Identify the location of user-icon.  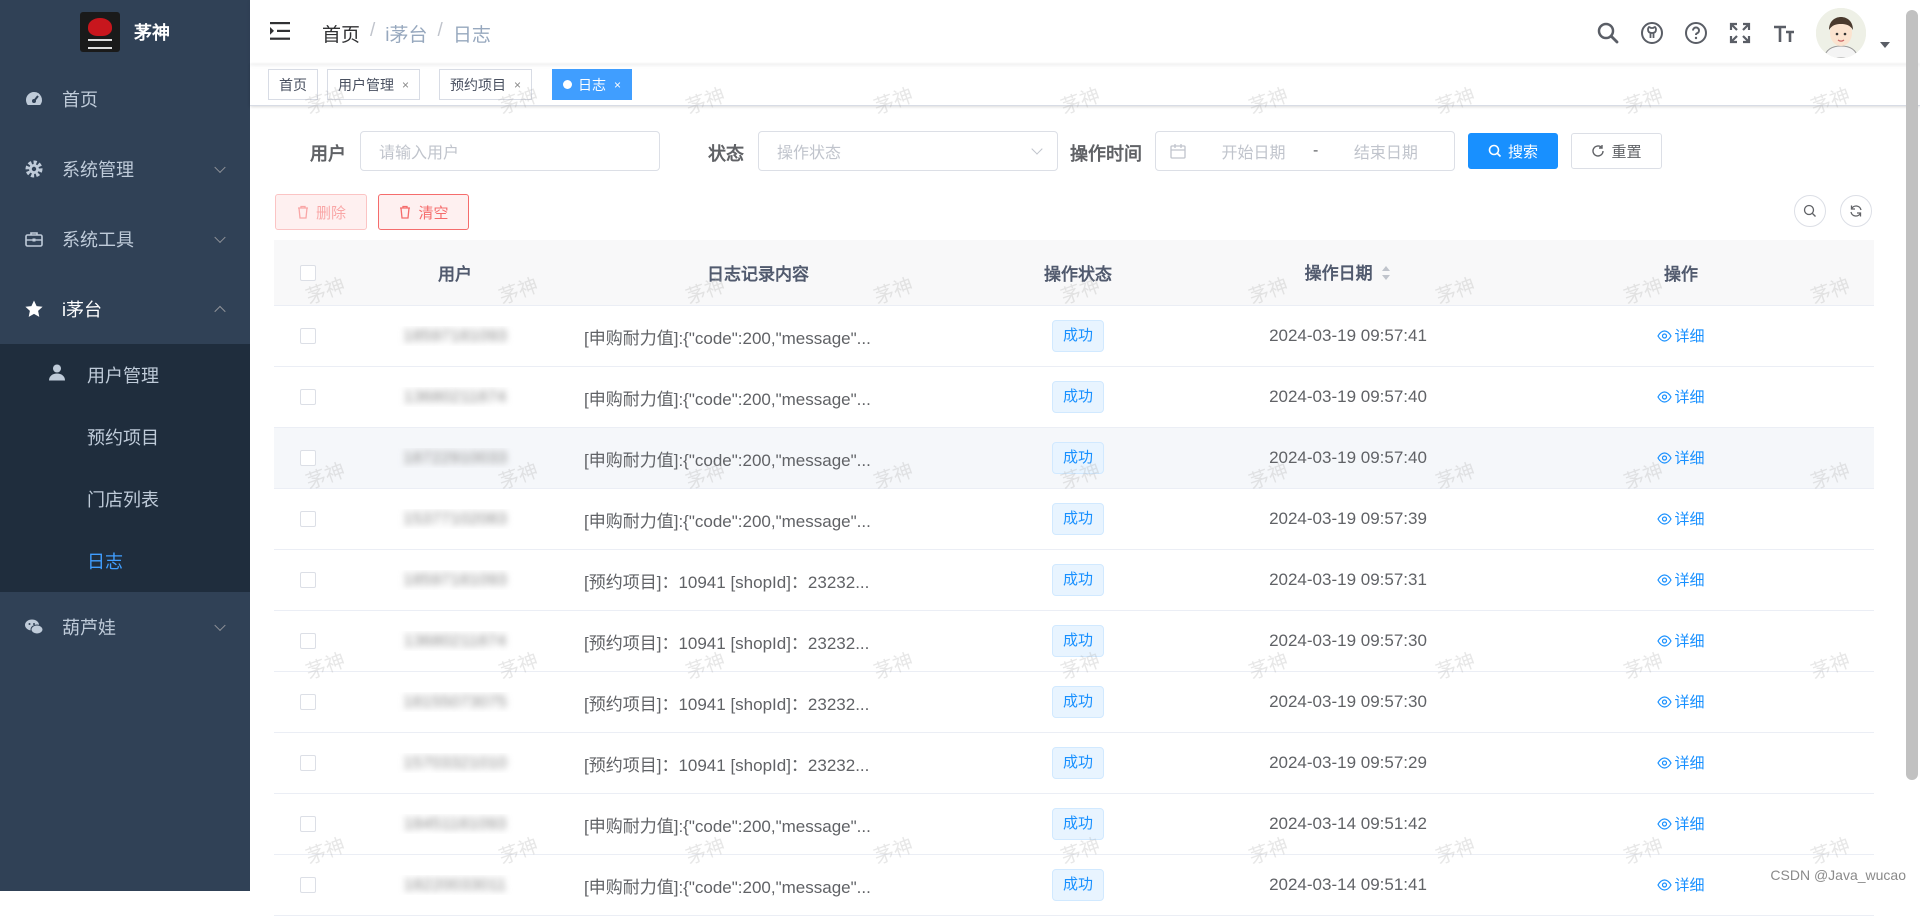
(57, 375).